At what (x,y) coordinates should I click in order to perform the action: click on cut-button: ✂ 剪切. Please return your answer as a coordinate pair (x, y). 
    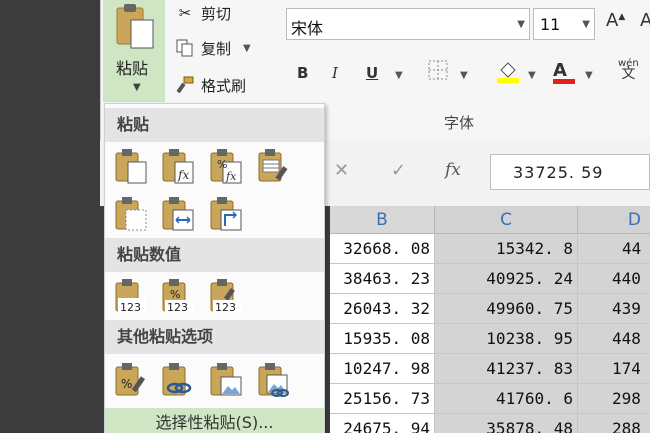
    Looking at the image, I should click on (203, 13).